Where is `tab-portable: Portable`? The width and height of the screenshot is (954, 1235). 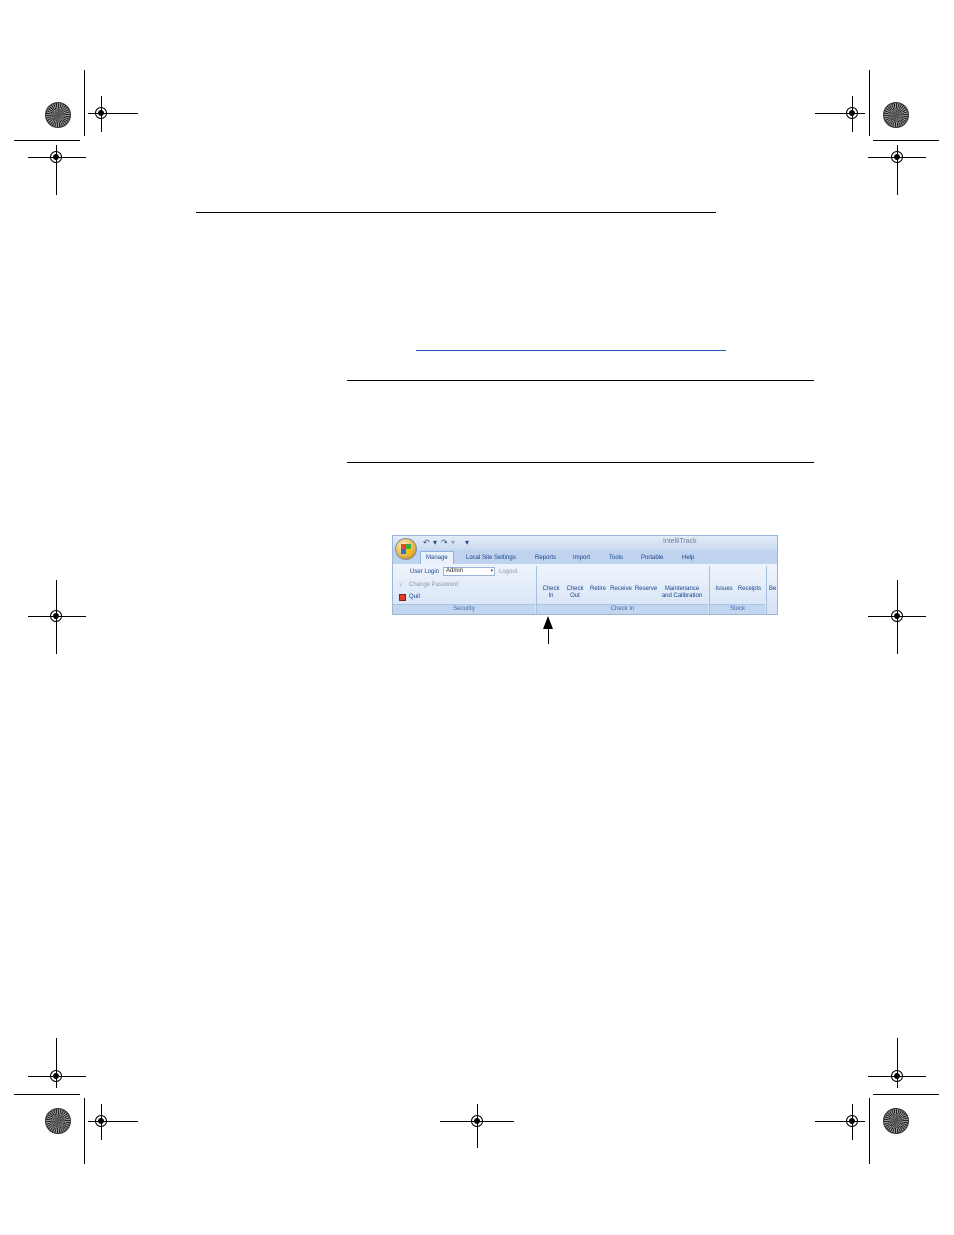 tab-portable: Portable is located at coordinates (652, 558).